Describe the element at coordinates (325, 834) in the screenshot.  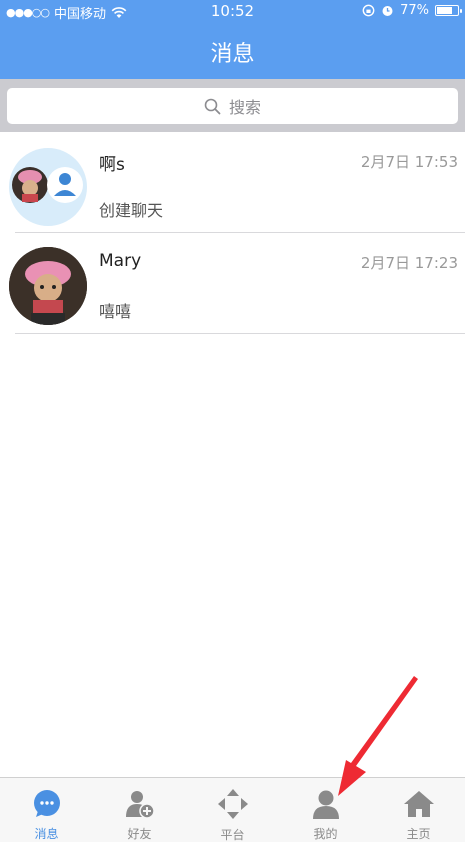
I see `tab-label: 我的` at that location.